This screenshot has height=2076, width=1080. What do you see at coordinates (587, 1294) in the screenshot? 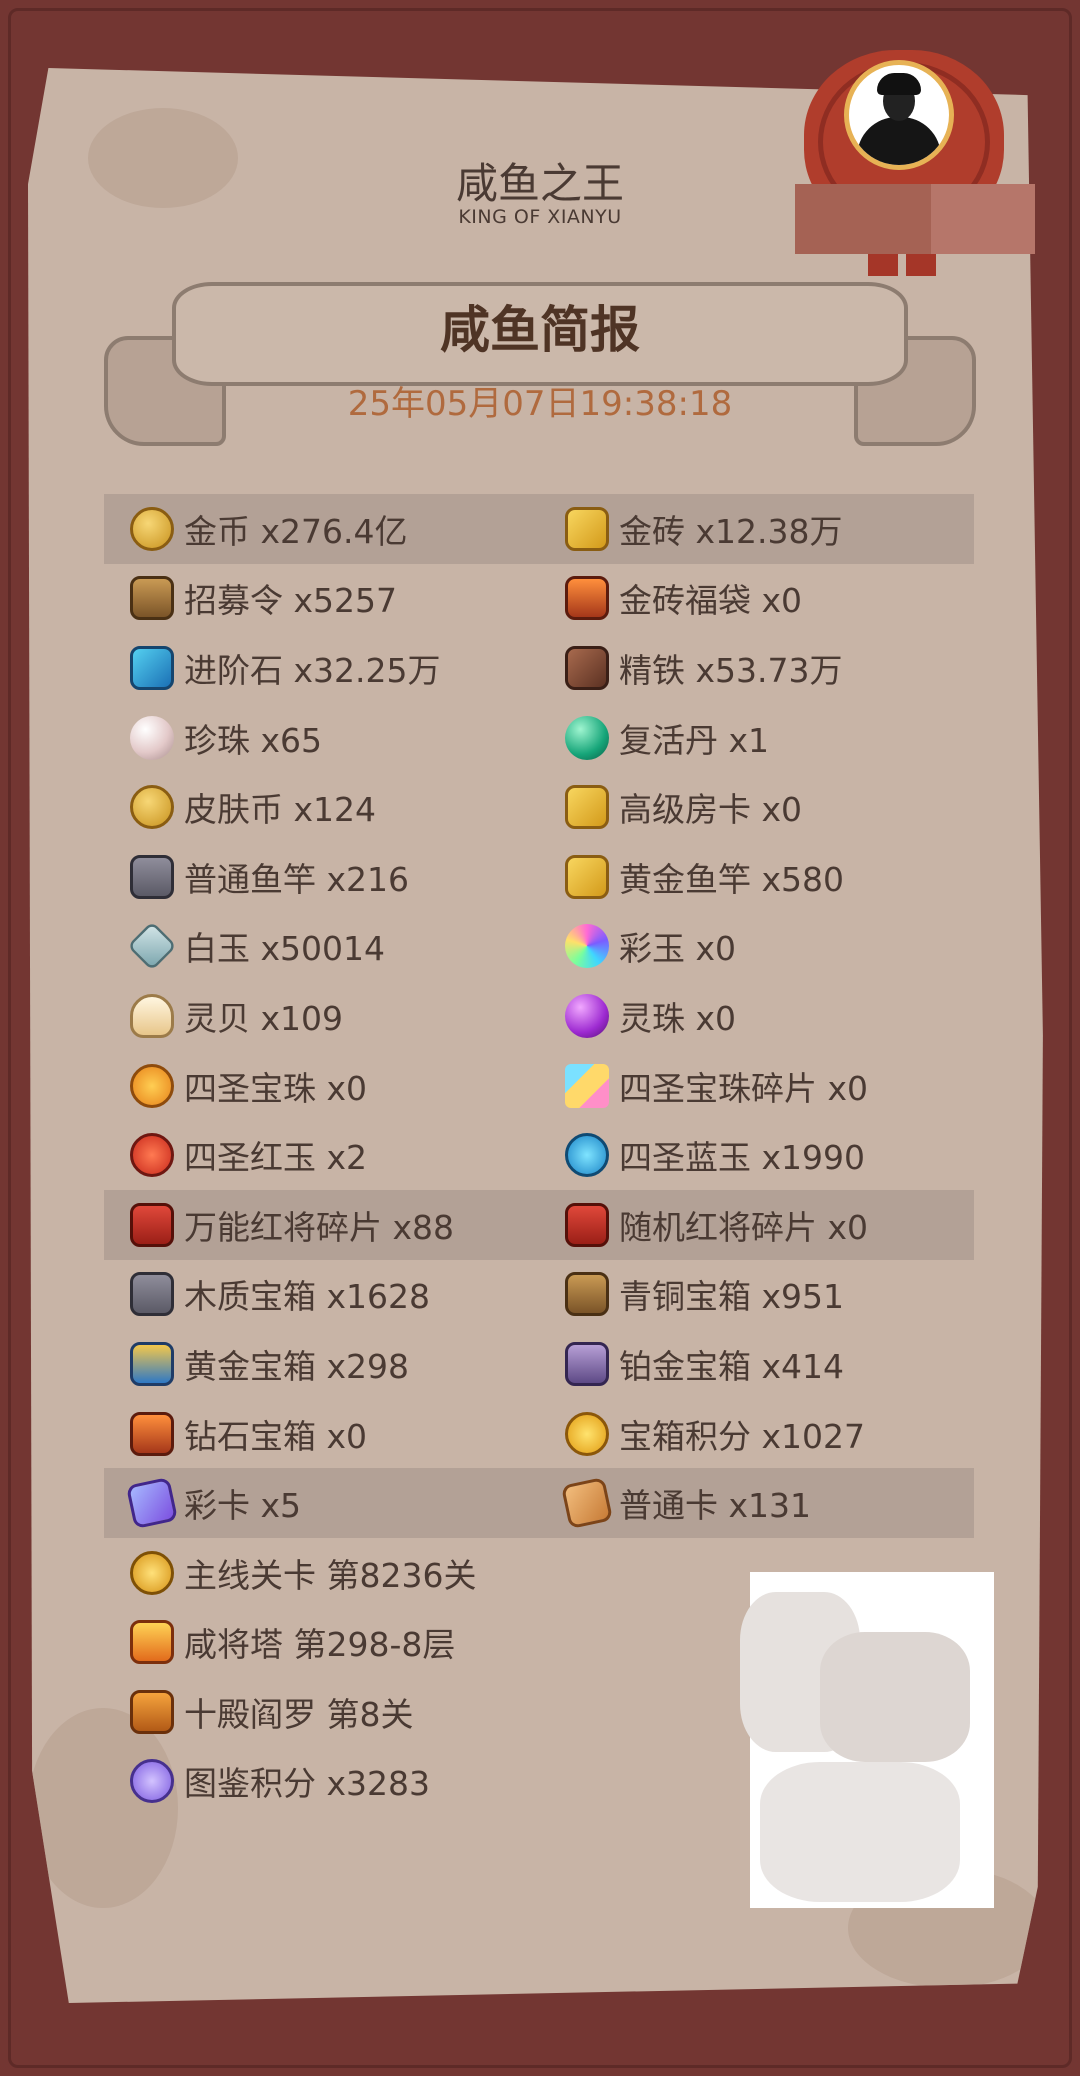
I see `bronze-chest-icon` at bounding box center [587, 1294].